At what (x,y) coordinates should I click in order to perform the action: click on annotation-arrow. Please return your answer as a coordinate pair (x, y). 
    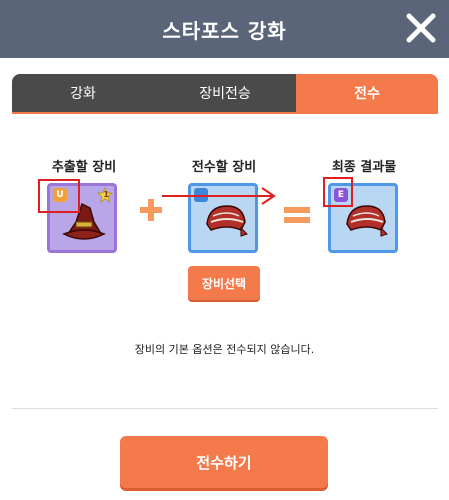
    Looking at the image, I should click on (219, 196).